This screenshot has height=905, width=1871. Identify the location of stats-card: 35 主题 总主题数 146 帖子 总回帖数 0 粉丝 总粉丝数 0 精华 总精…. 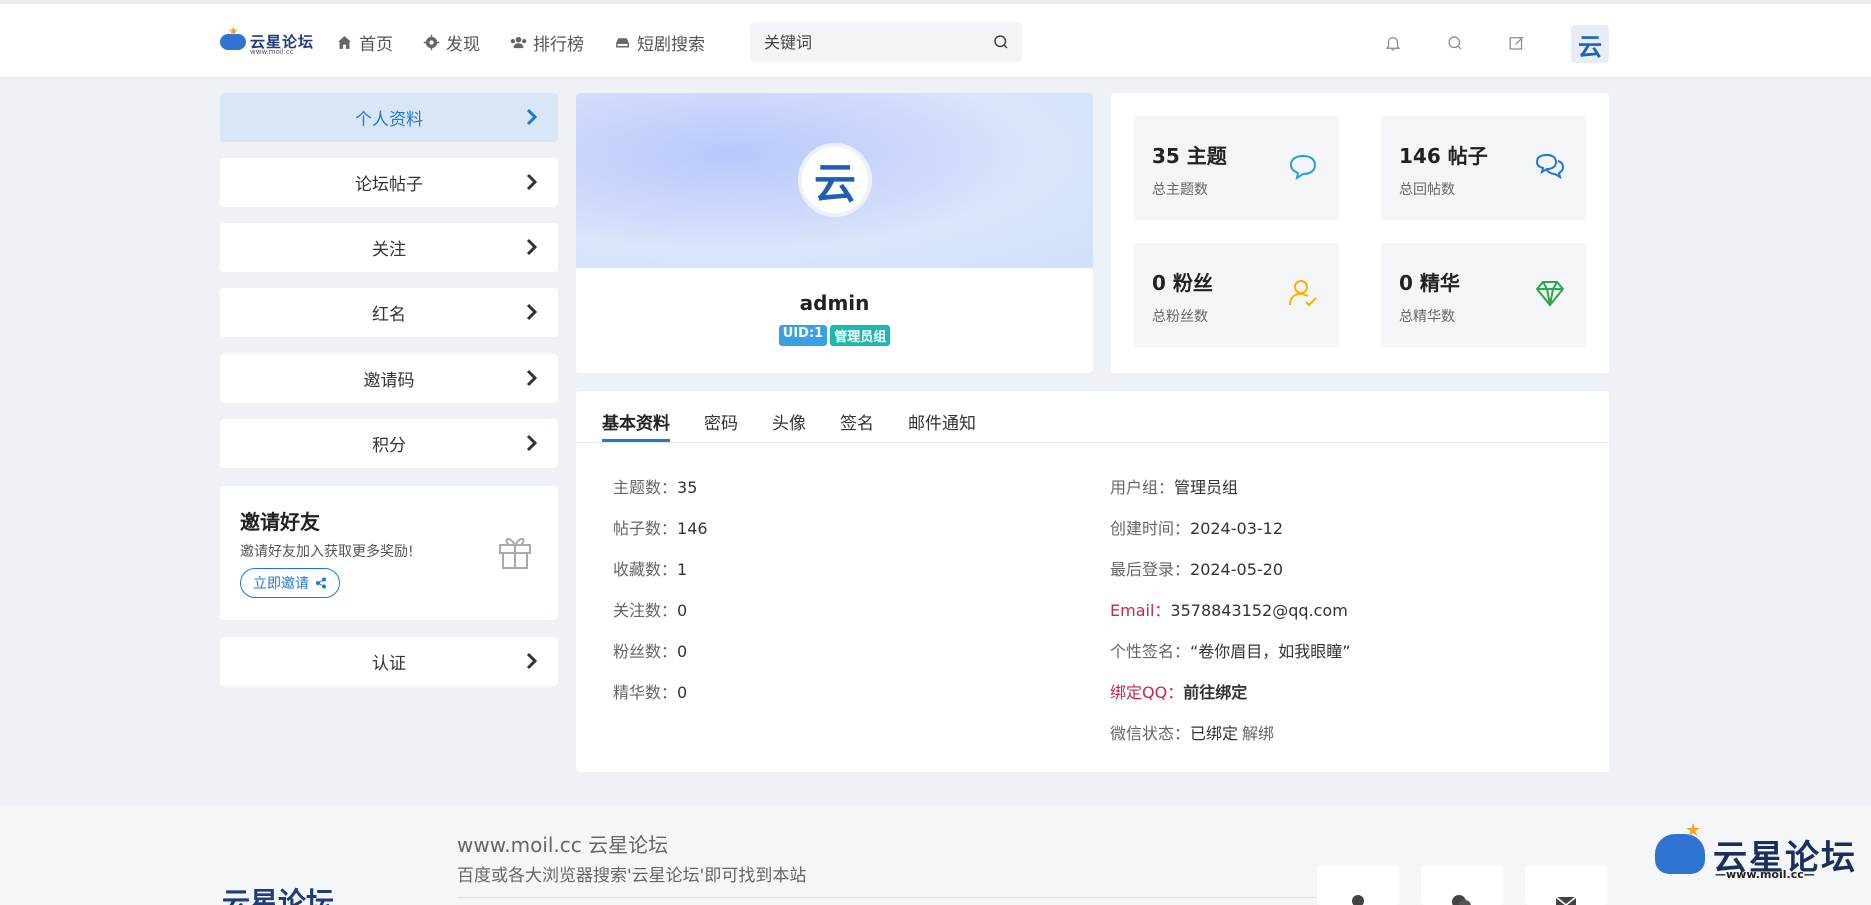
(1360, 233).